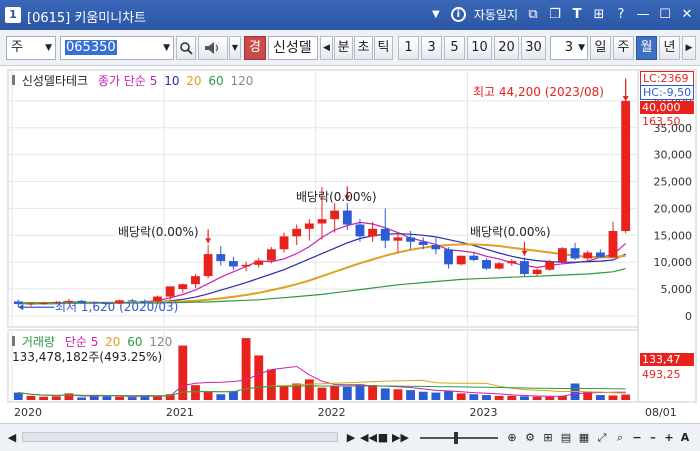 Image resolution: width=700 pixels, height=451 pixels. Describe the element at coordinates (661, 121) in the screenshot. I see `change-label: 163,50` at that location.